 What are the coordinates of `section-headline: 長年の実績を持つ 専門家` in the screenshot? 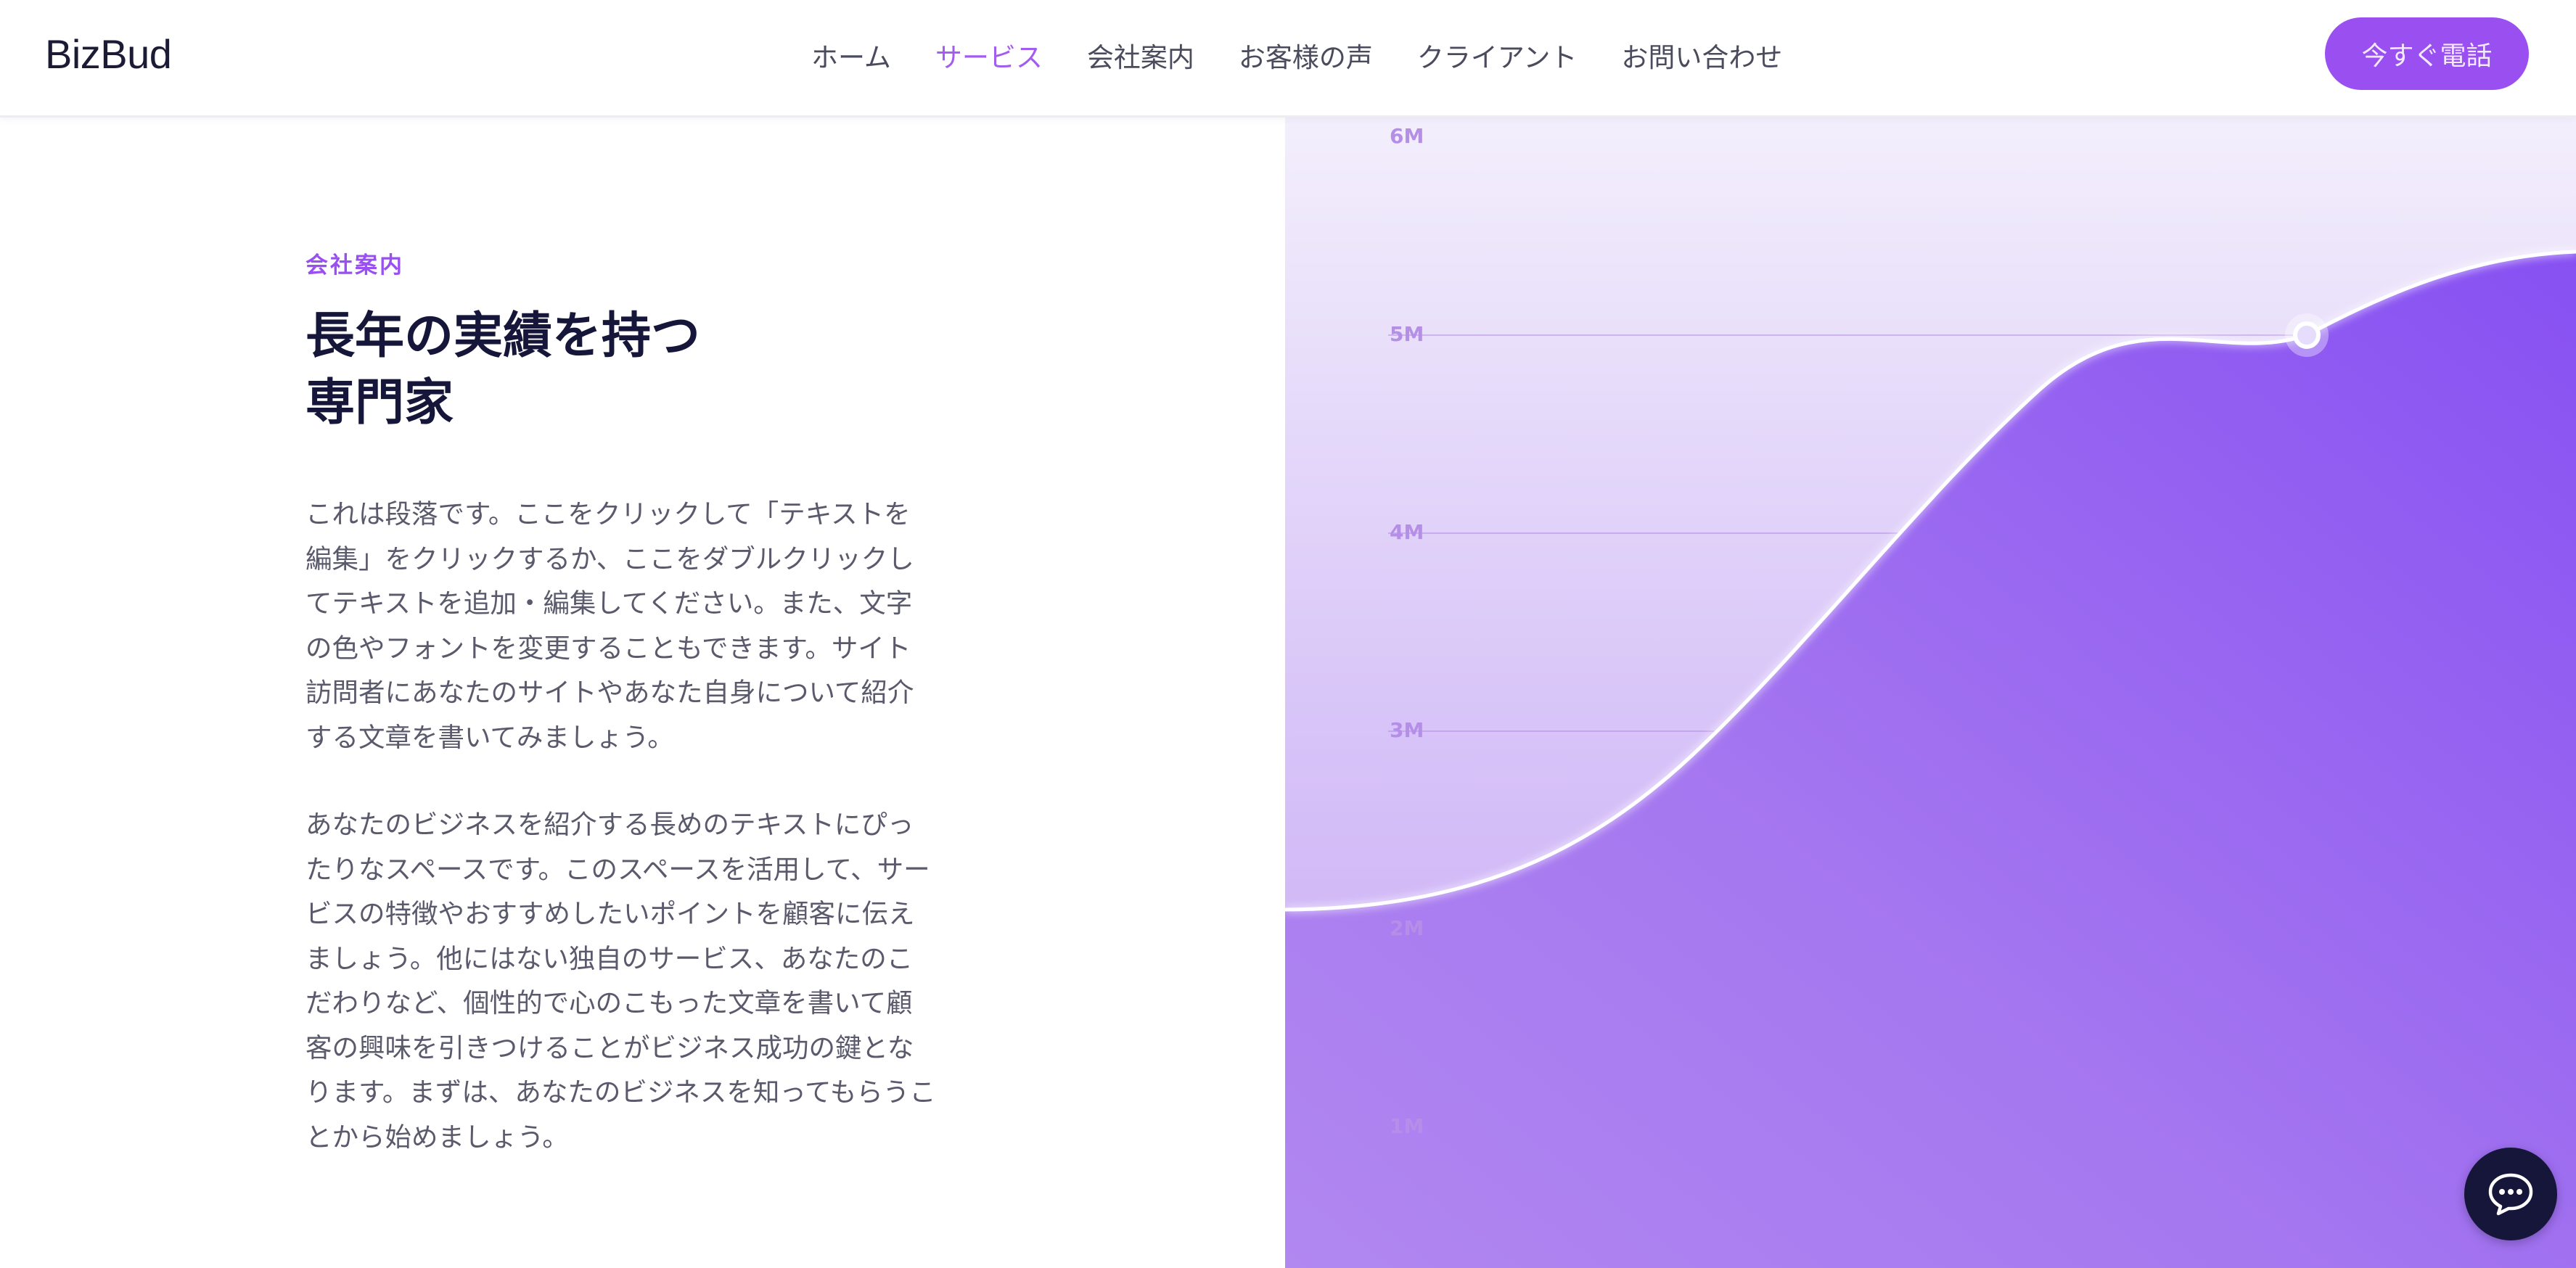 It's located at (559, 370).